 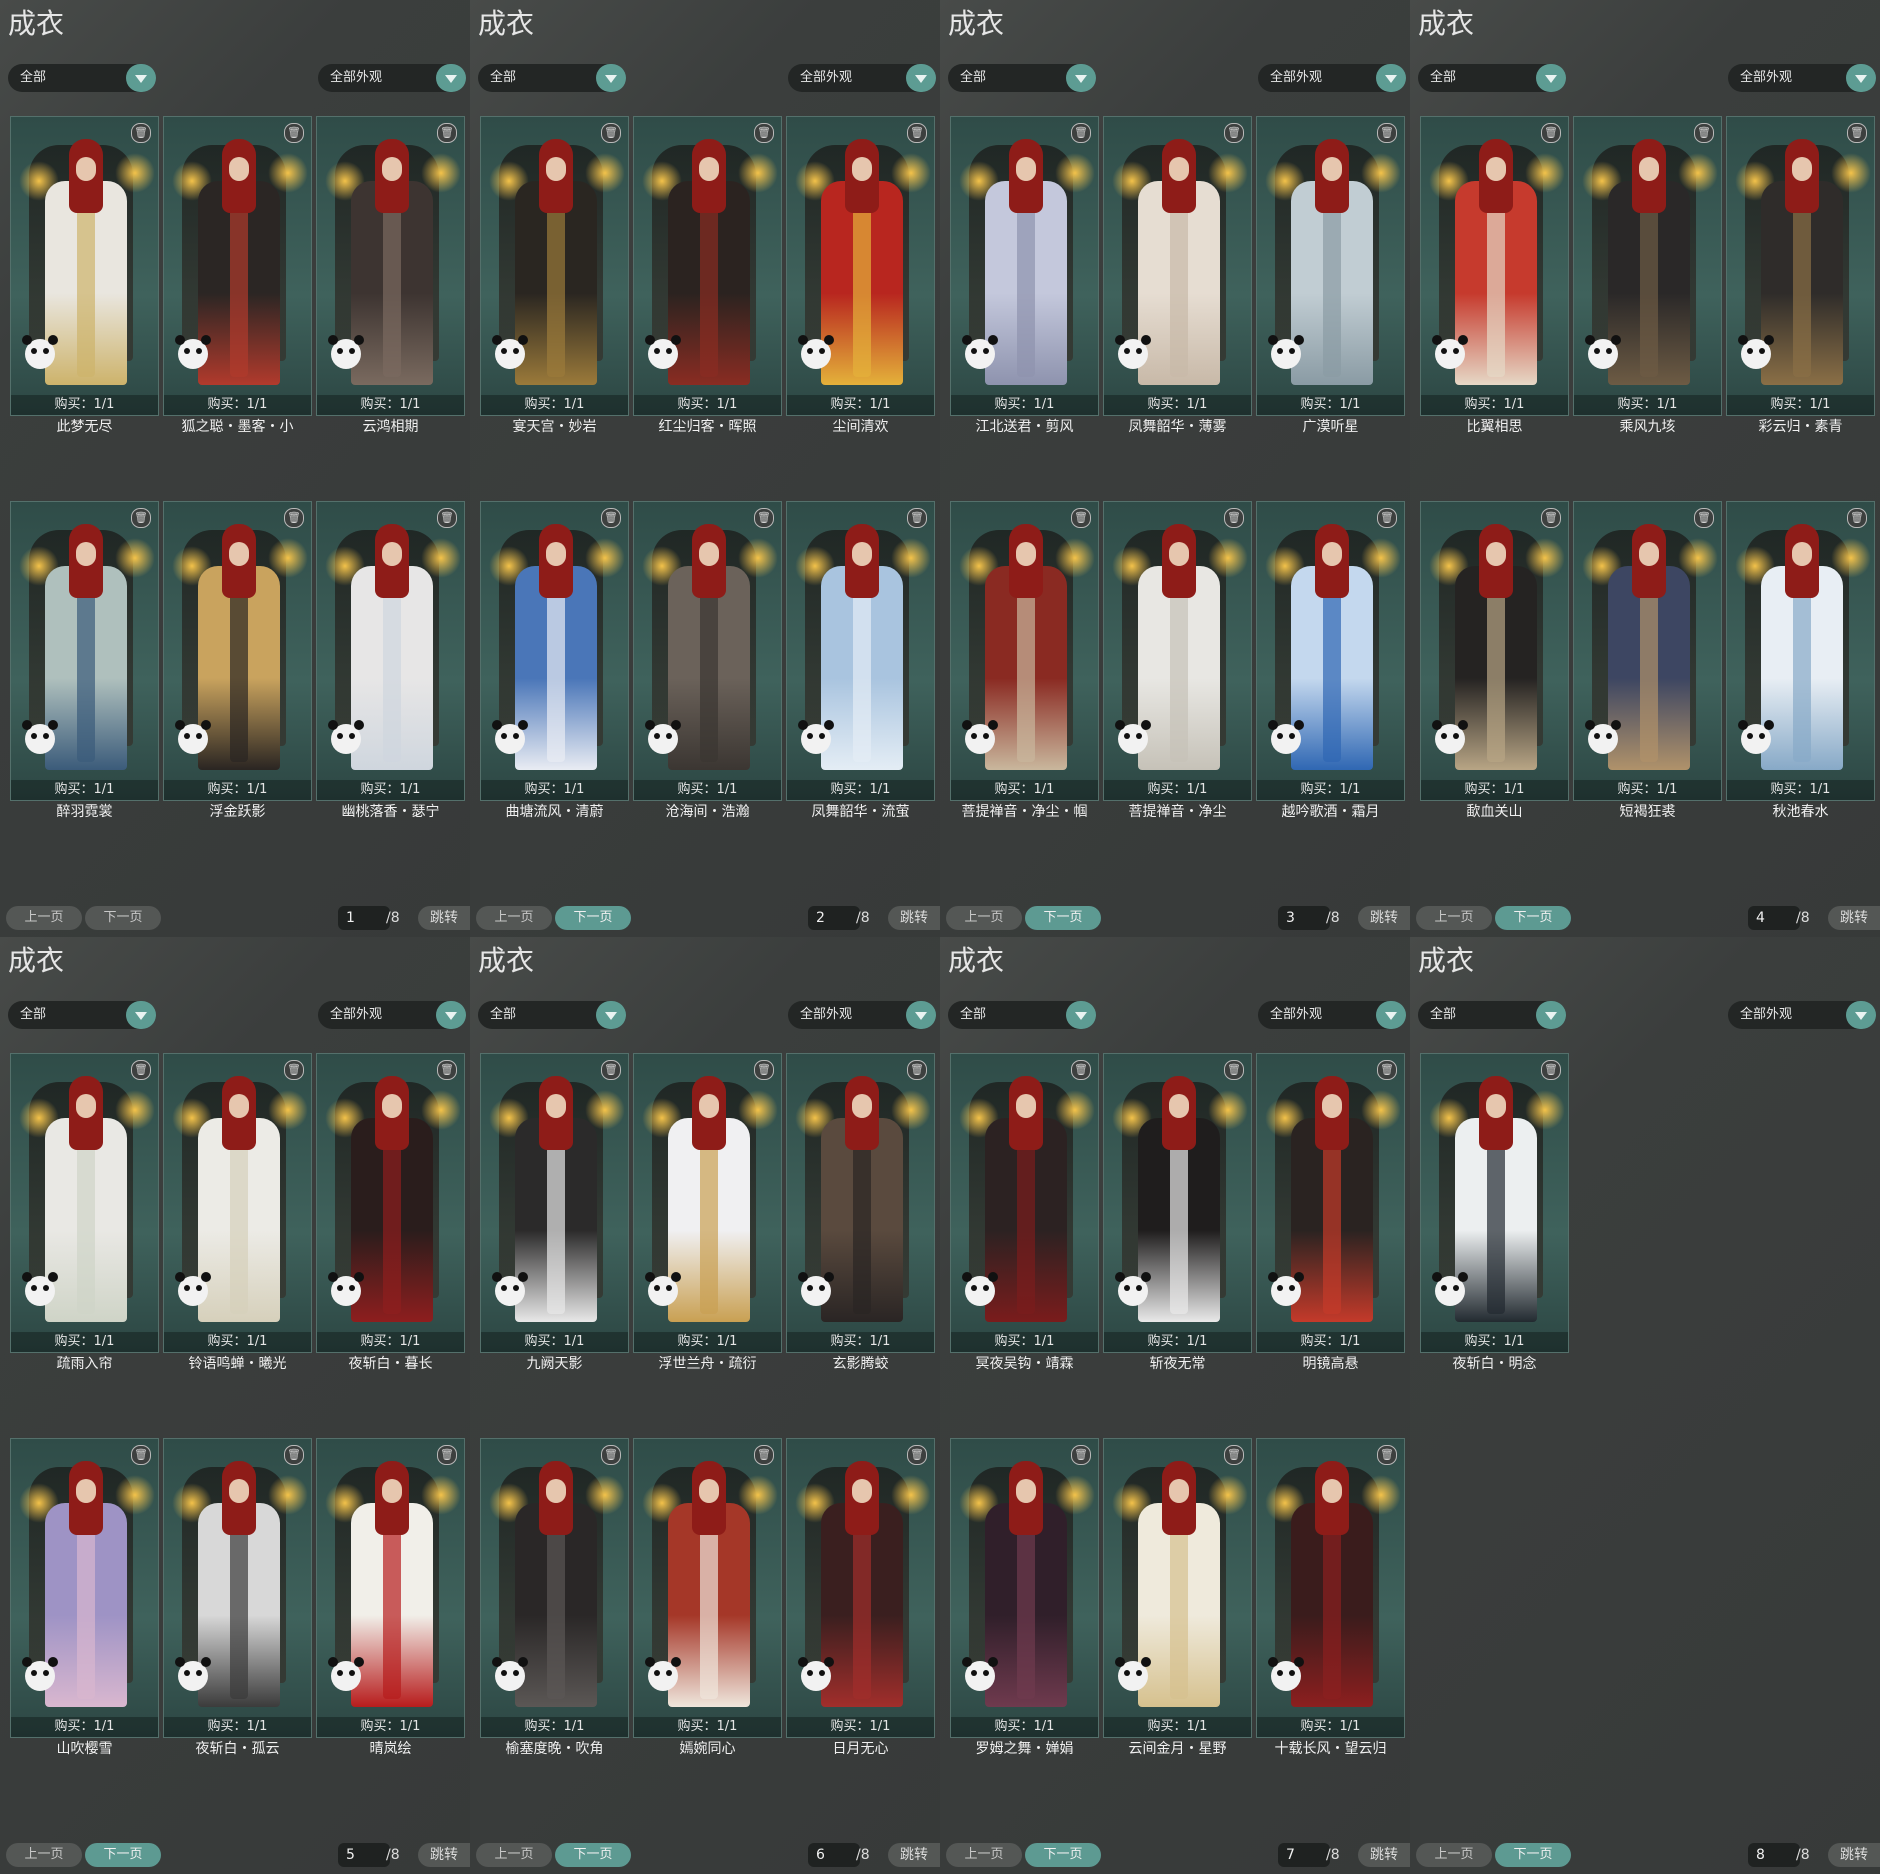 I want to click on page-number-input: 7, so click(x=1304, y=1855).